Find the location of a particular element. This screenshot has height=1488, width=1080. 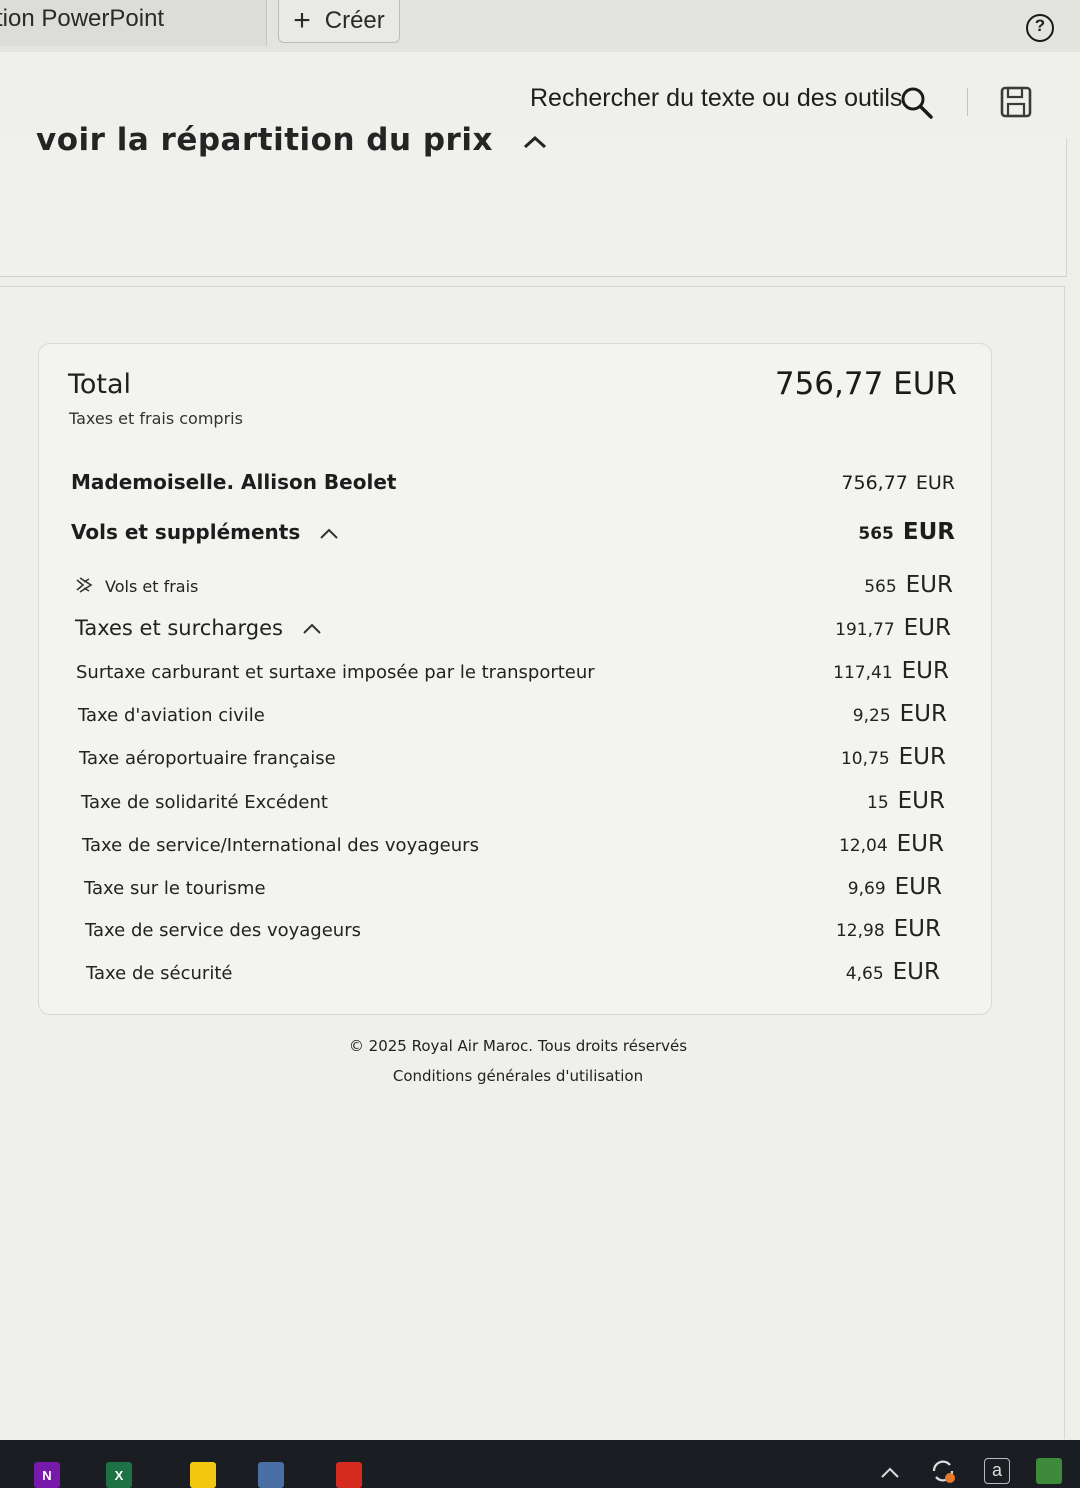

tax-line-amount: 12,98 EUR is located at coordinates (888, 929).